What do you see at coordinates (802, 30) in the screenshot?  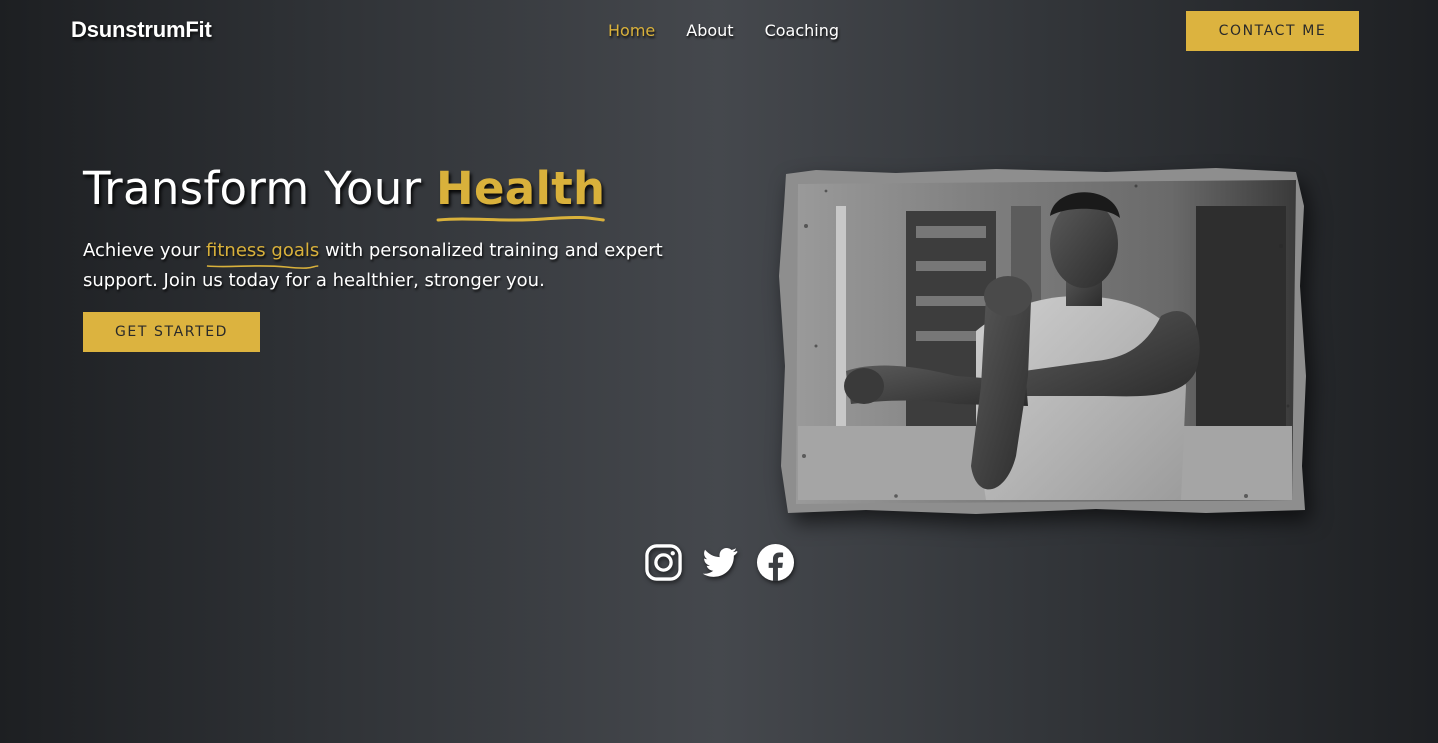 I see `nav-coaching-link: Coaching` at bounding box center [802, 30].